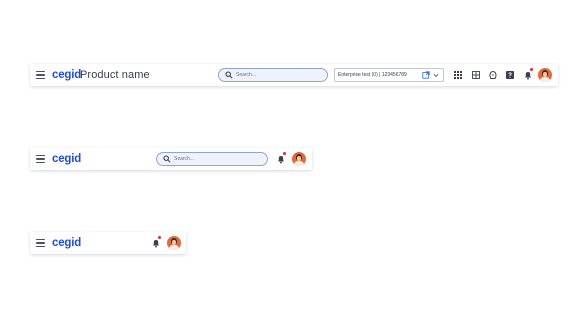  What do you see at coordinates (372, 75) in the screenshot?
I see `context-label: Enterprise test (0) | 123456789` at bounding box center [372, 75].